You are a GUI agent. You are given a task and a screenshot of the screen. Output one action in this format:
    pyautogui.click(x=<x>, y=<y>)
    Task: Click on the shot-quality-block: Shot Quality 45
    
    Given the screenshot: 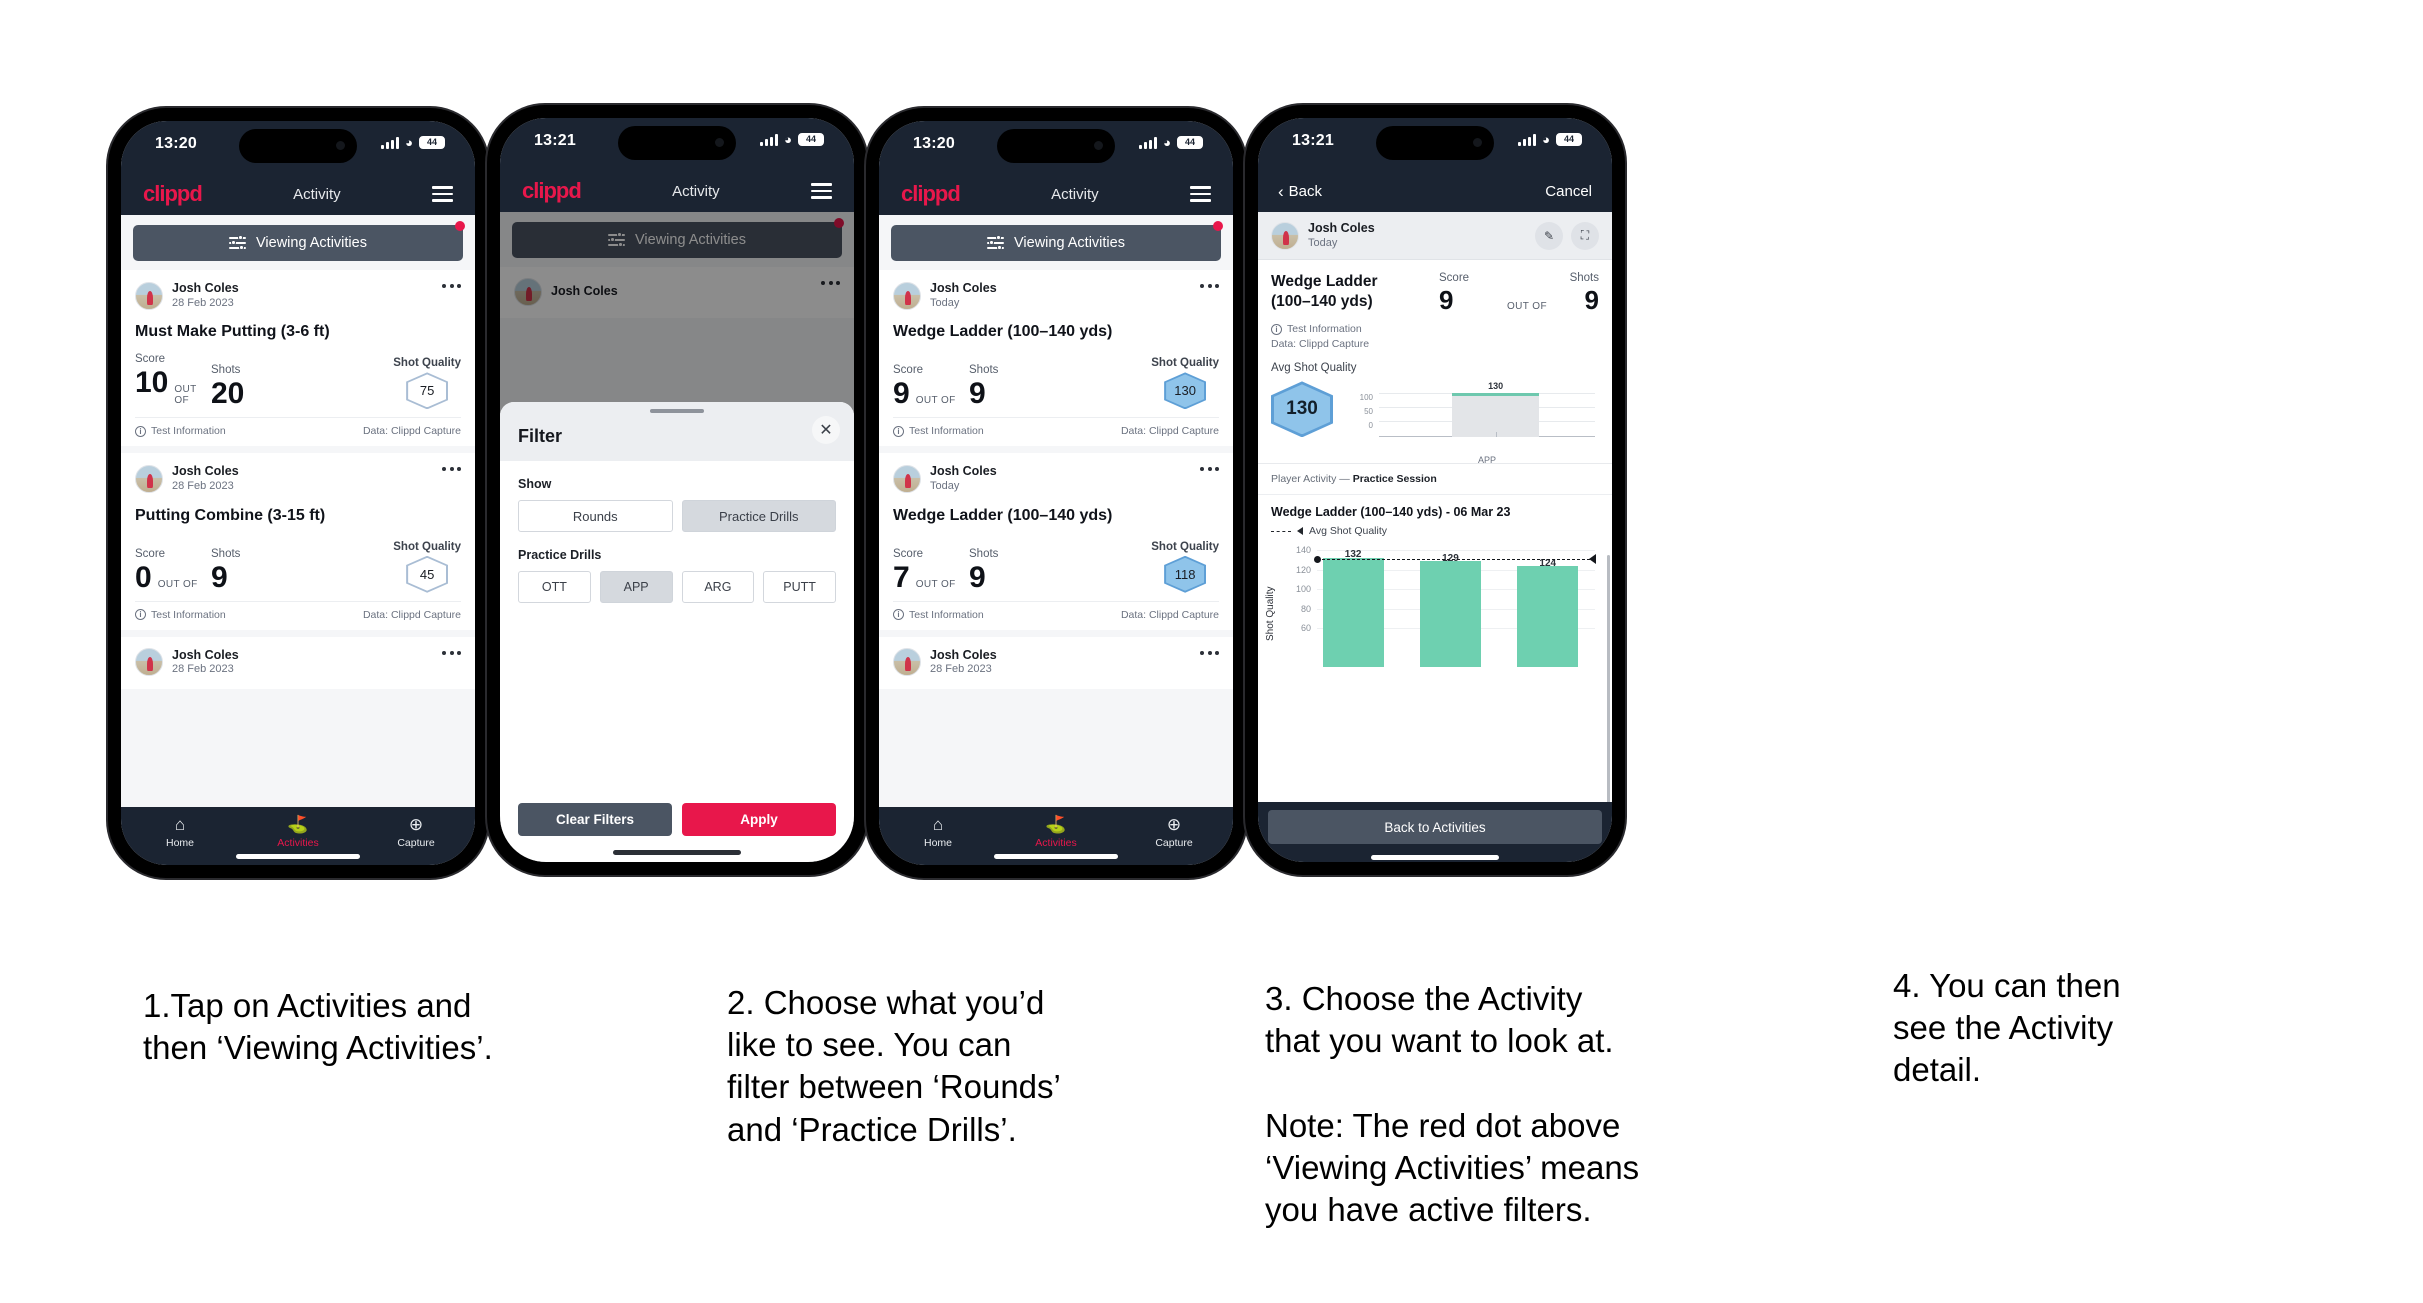 What is the action you would take?
    pyautogui.click(x=427, y=567)
    